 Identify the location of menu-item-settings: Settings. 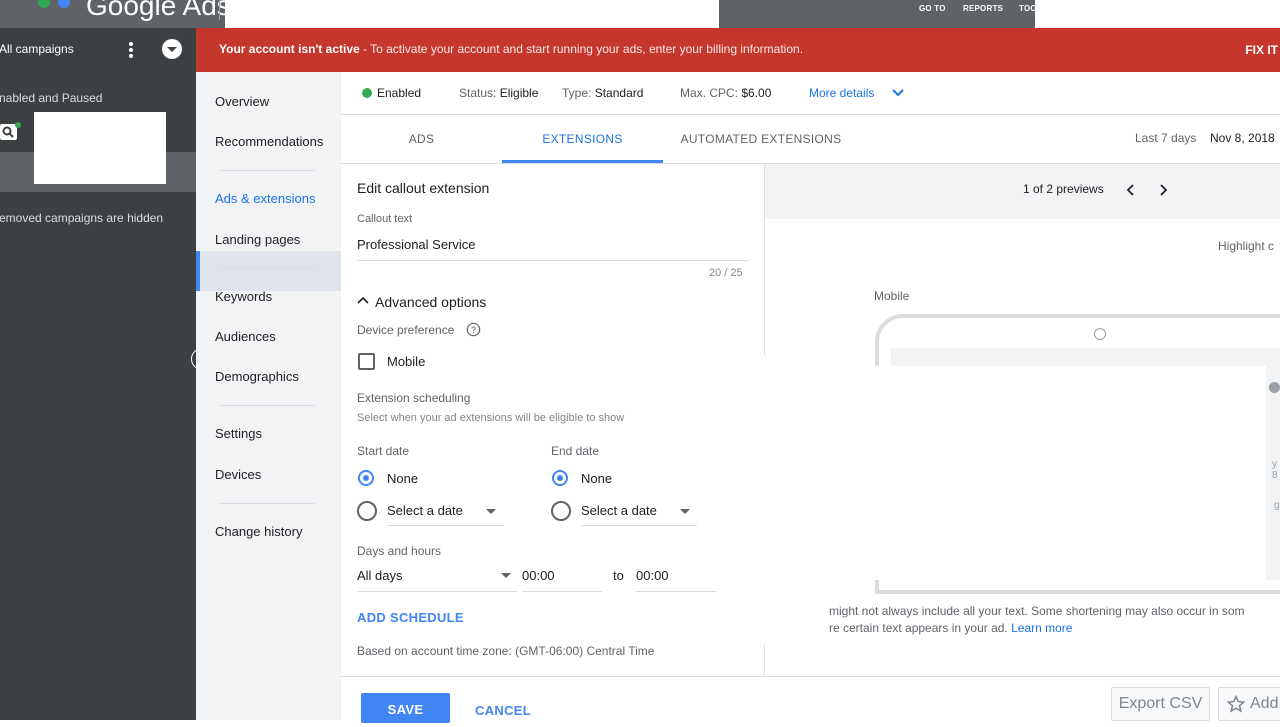
(238, 433).